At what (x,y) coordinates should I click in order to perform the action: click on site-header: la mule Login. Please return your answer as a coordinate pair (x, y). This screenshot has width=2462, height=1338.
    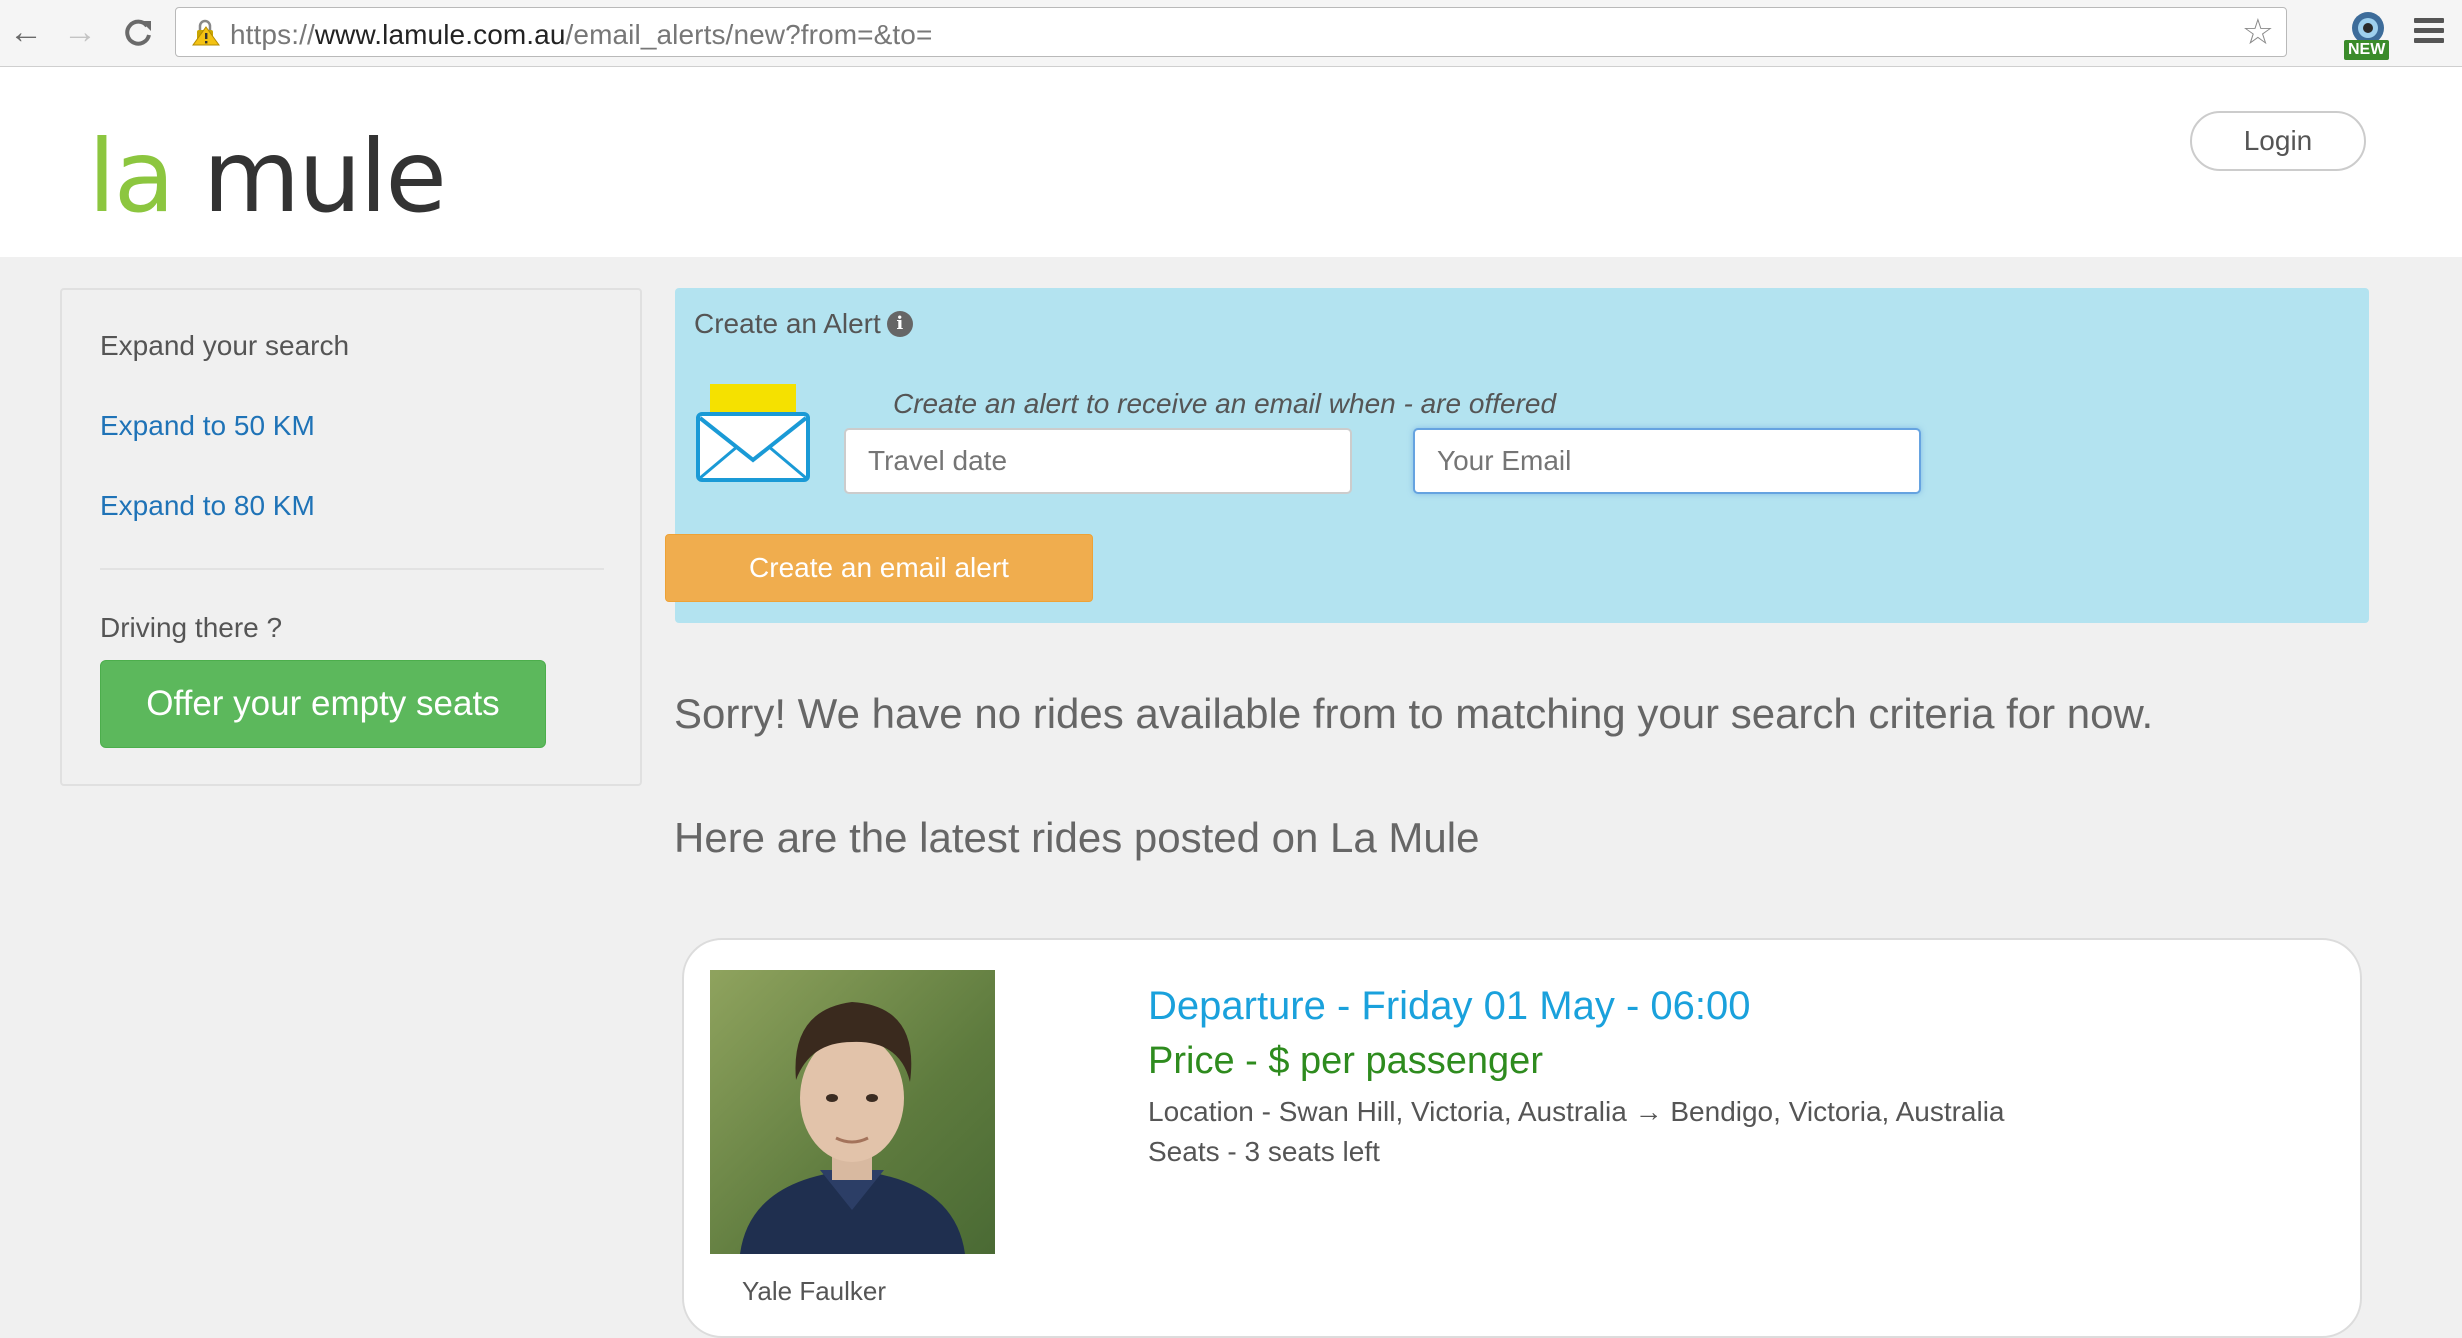
    Looking at the image, I should click on (1231, 162).